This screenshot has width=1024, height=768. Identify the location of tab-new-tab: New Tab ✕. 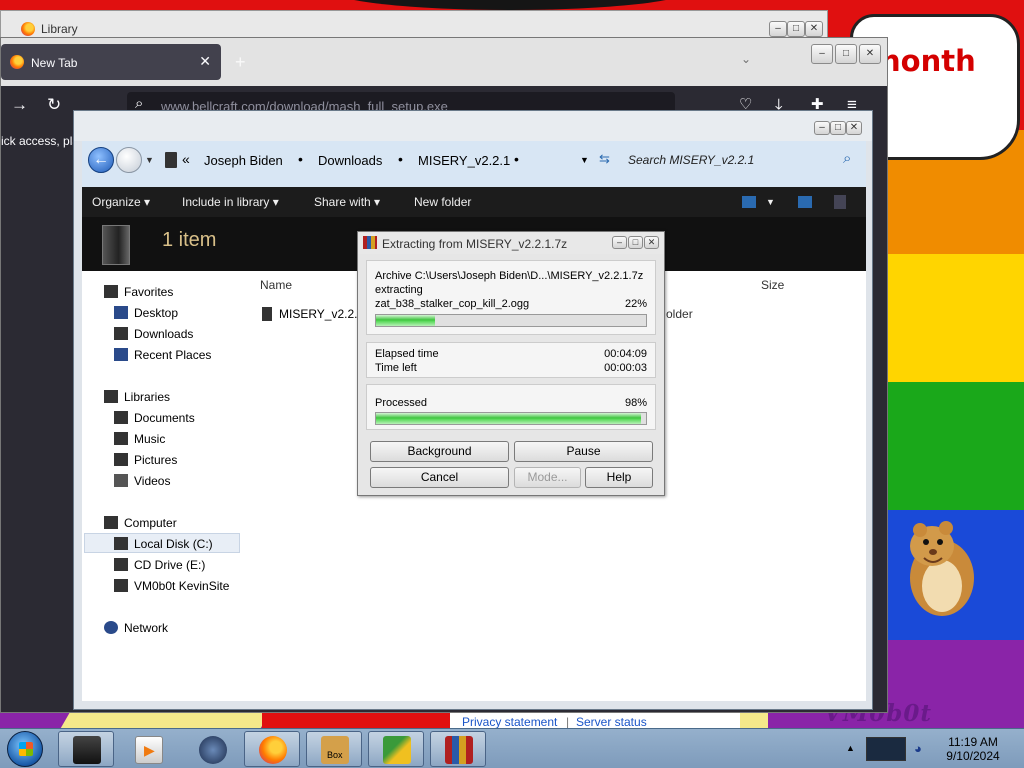
(111, 62).